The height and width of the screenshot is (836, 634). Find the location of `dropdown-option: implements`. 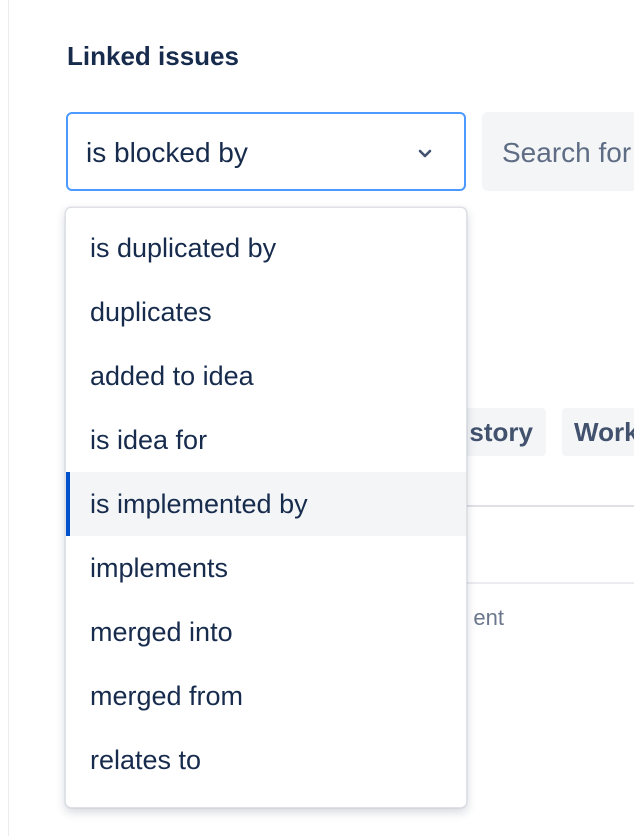

dropdown-option: implements is located at coordinates (266, 568).